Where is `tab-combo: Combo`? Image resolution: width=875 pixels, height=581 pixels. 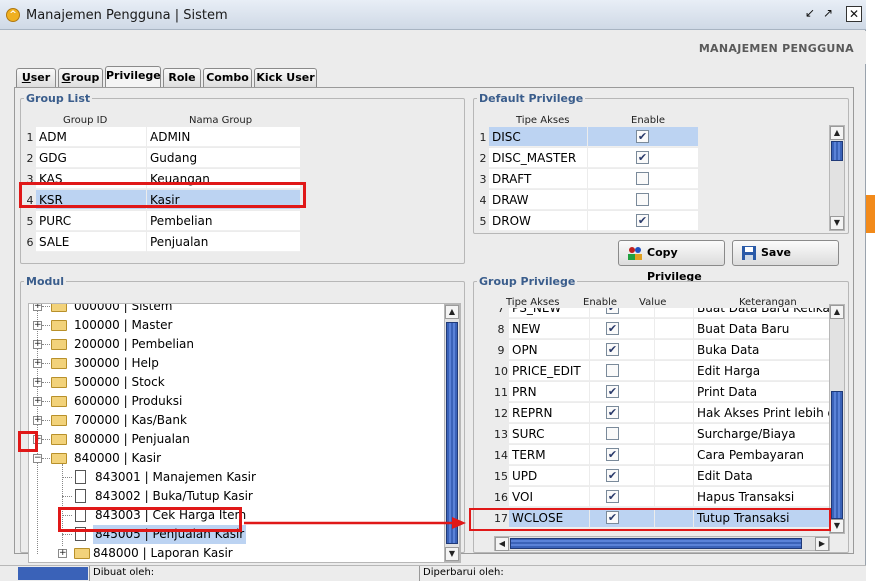 tab-combo: Combo is located at coordinates (227, 77).